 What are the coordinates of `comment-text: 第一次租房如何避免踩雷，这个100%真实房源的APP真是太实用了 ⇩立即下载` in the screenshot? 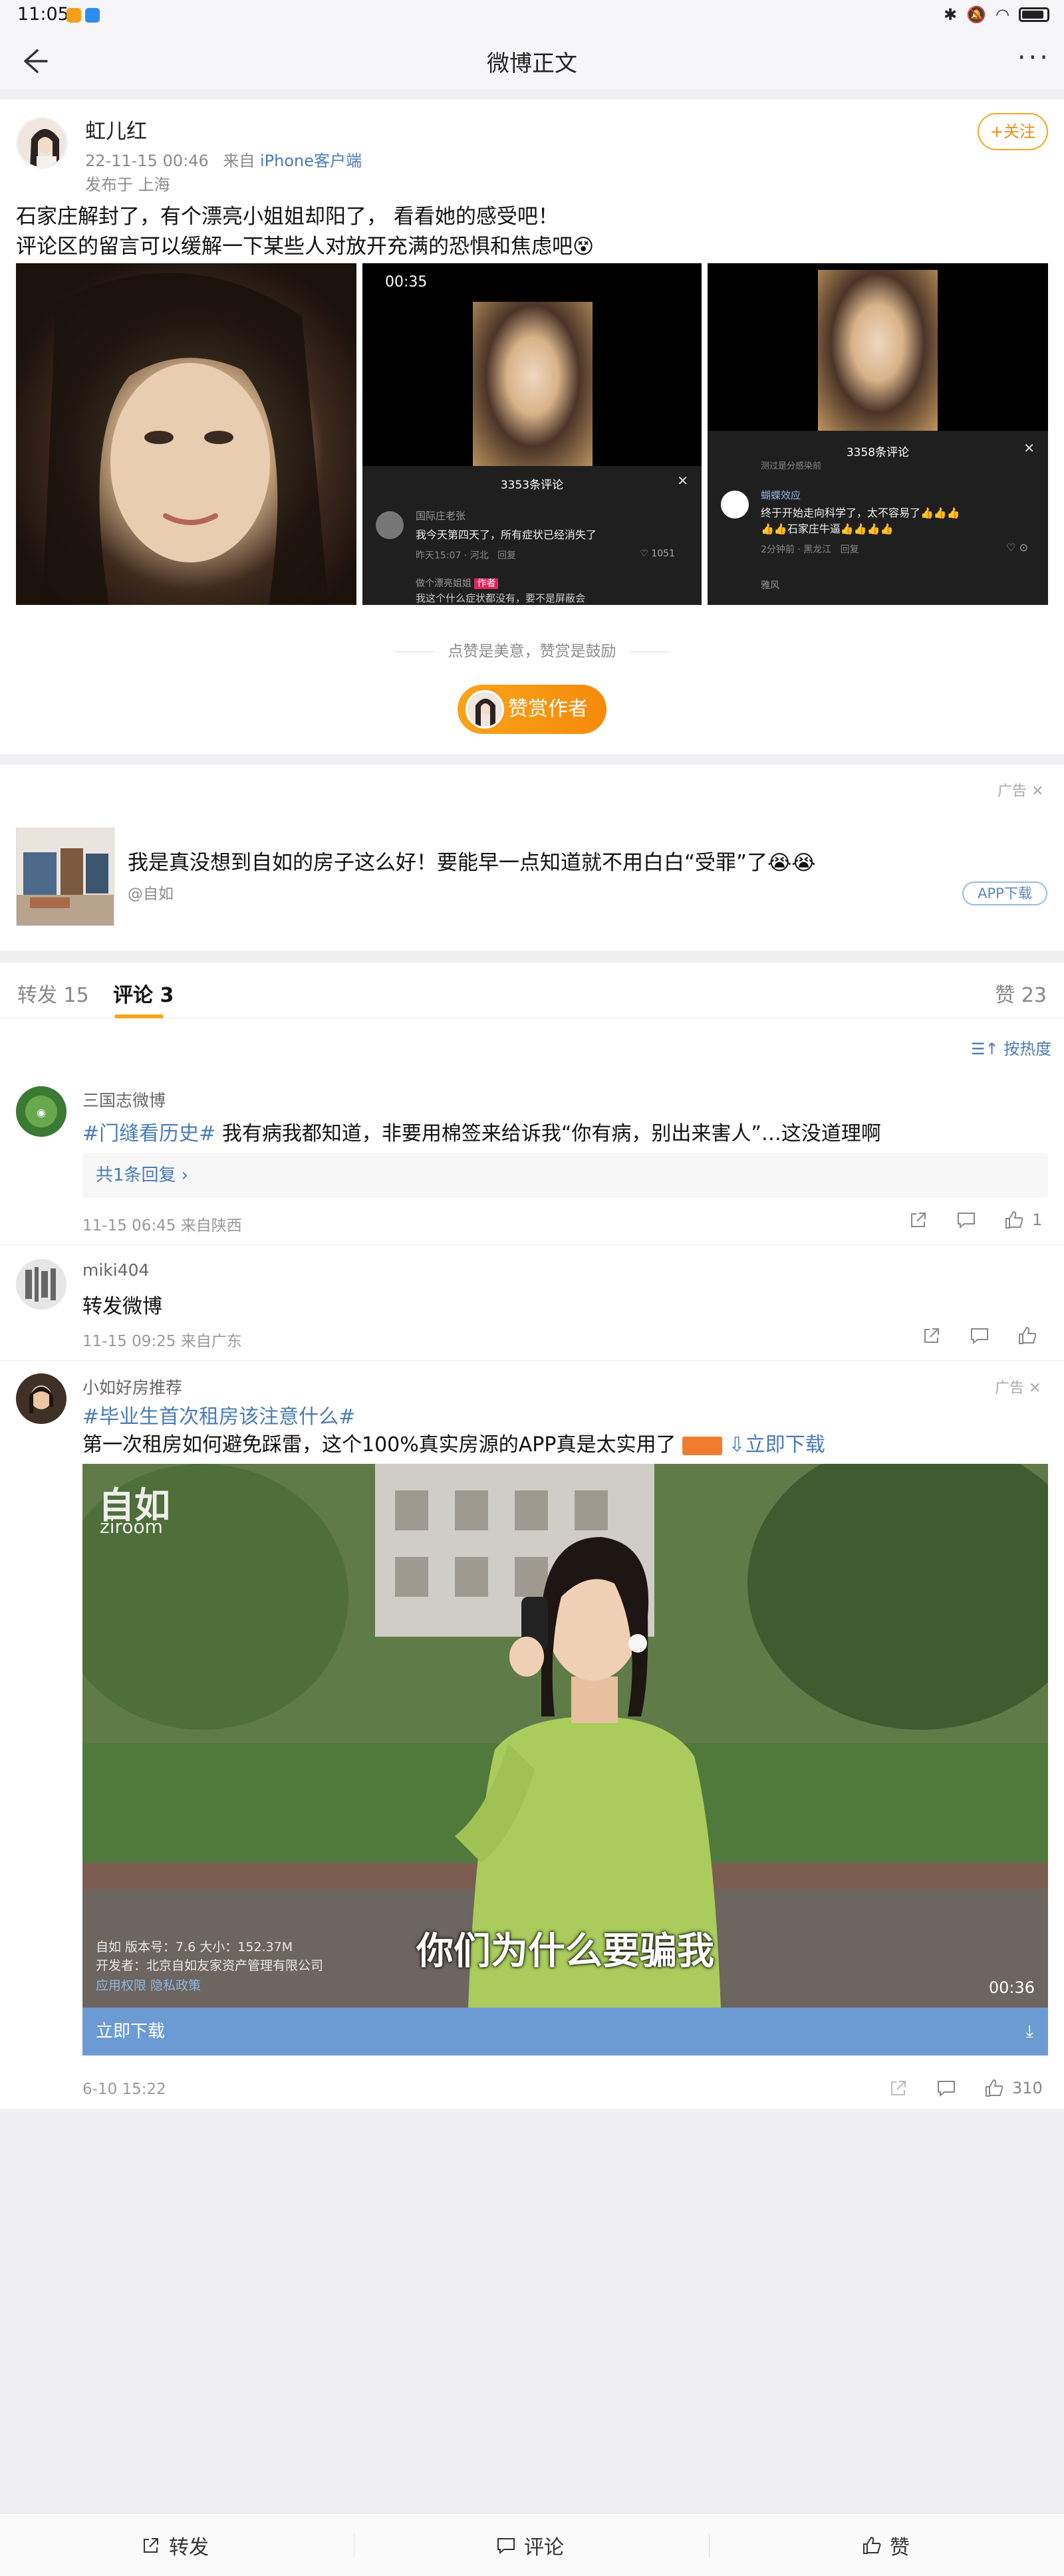 It's located at (453, 1442).